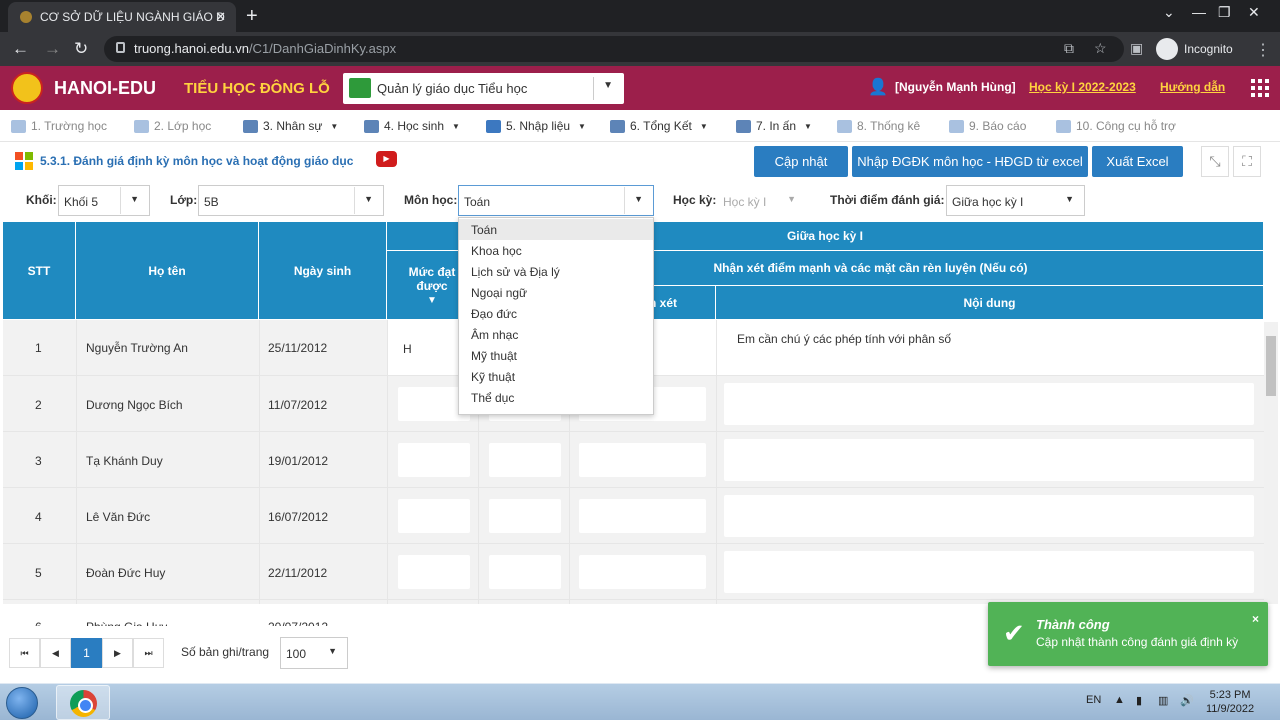 The width and height of the screenshot is (1280, 720). What do you see at coordinates (483, 88) in the screenshot?
I see `module-select: Quản lý giáo dục Tiểu học ▼` at bounding box center [483, 88].